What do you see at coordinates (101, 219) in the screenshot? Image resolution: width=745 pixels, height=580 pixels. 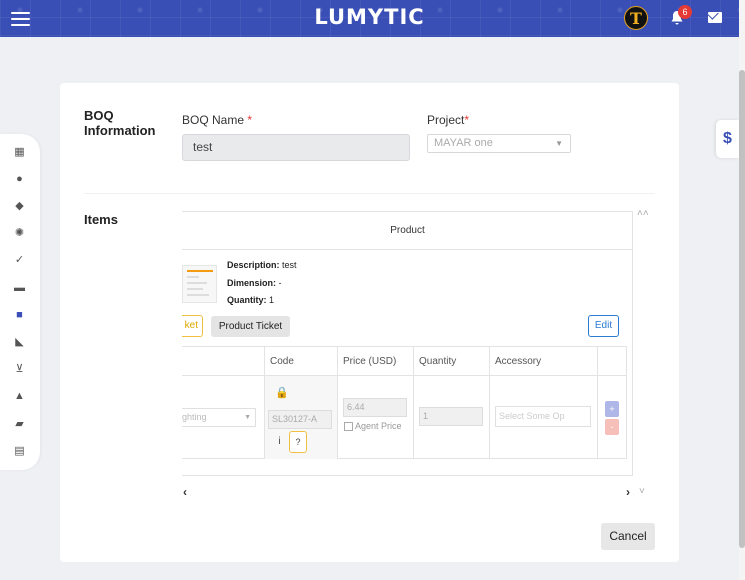 I see `items-title: Items` at bounding box center [101, 219].